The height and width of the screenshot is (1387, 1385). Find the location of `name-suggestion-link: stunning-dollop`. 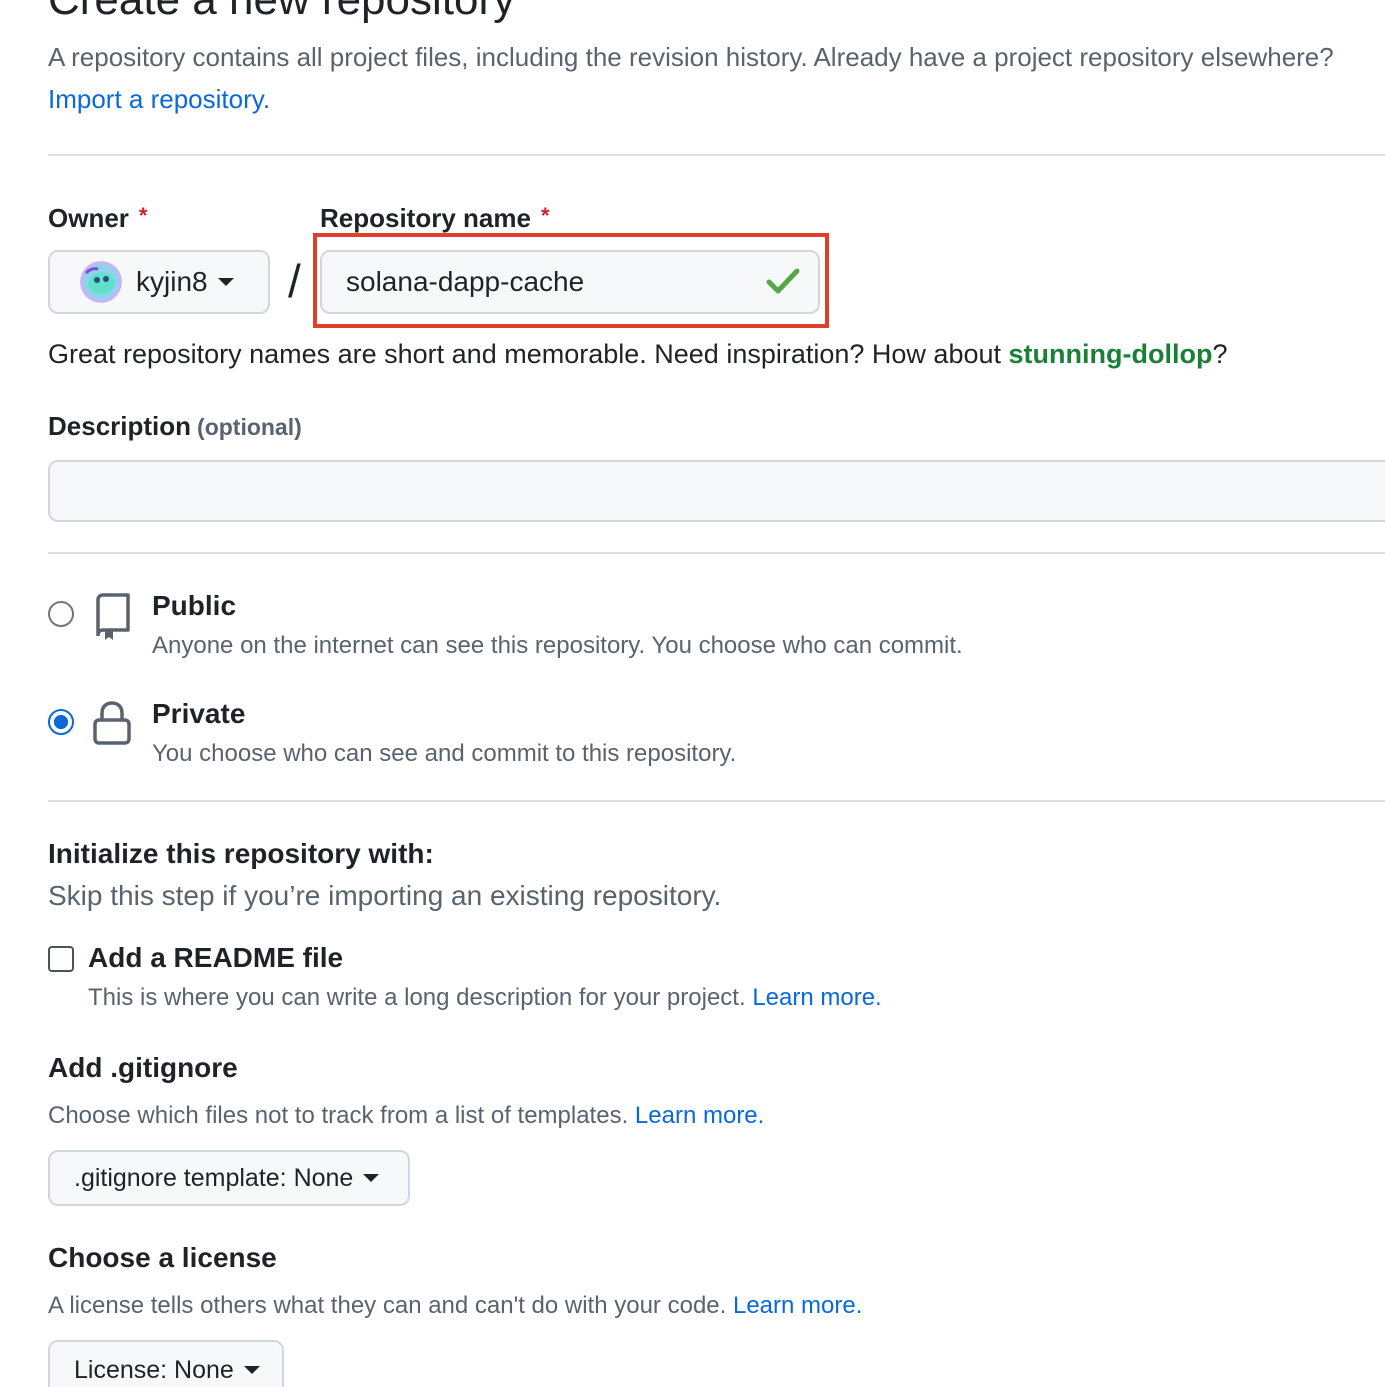

name-suggestion-link: stunning-dollop is located at coordinates (1111, 354).